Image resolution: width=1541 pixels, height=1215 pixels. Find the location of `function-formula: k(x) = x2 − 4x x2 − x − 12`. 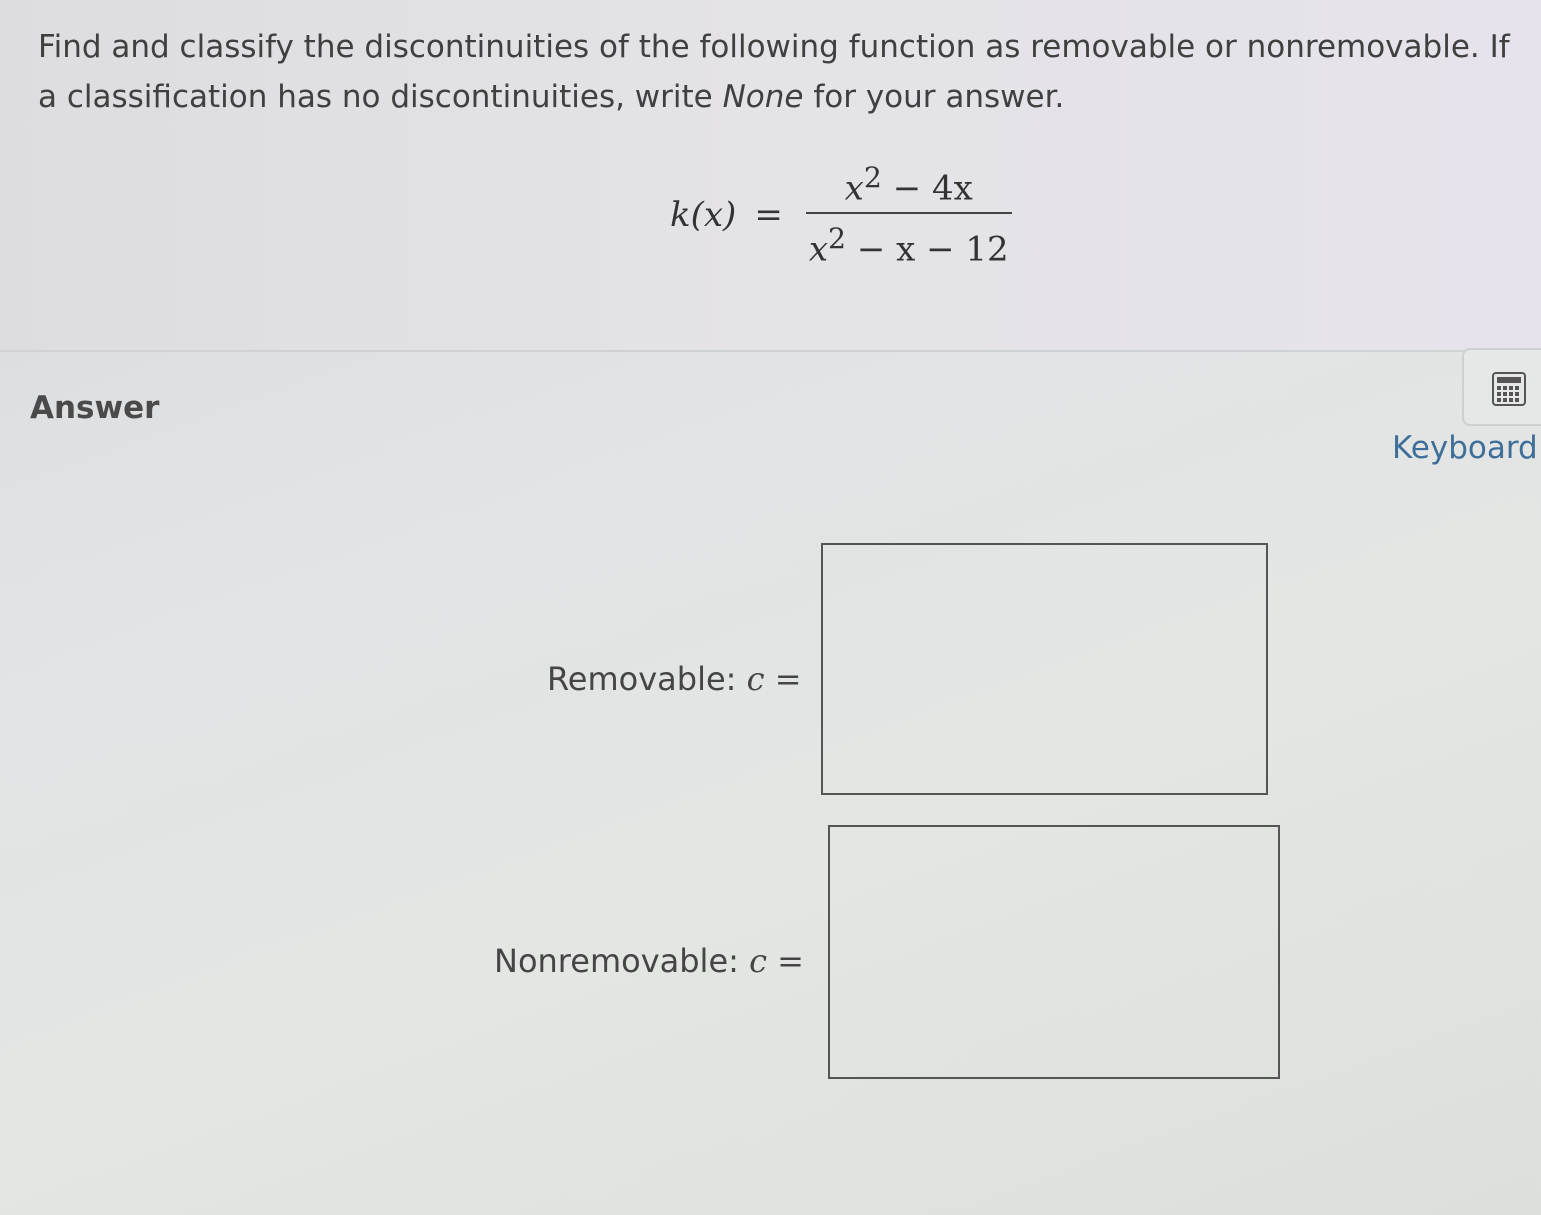

function-formula: k(x) = x2 − 4x x2 − x − 12 is located at coordinates (841, 215).